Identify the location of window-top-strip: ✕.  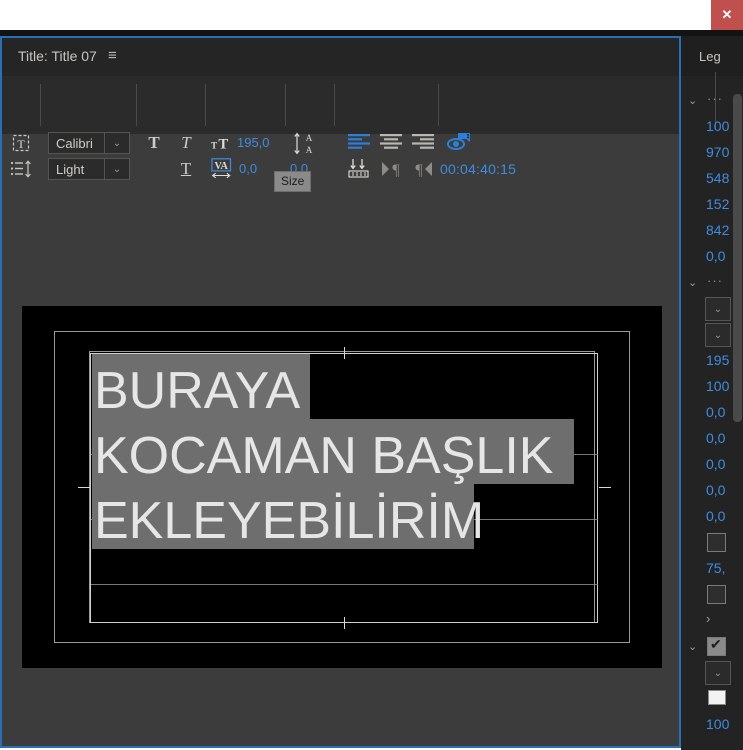
(371, 16).